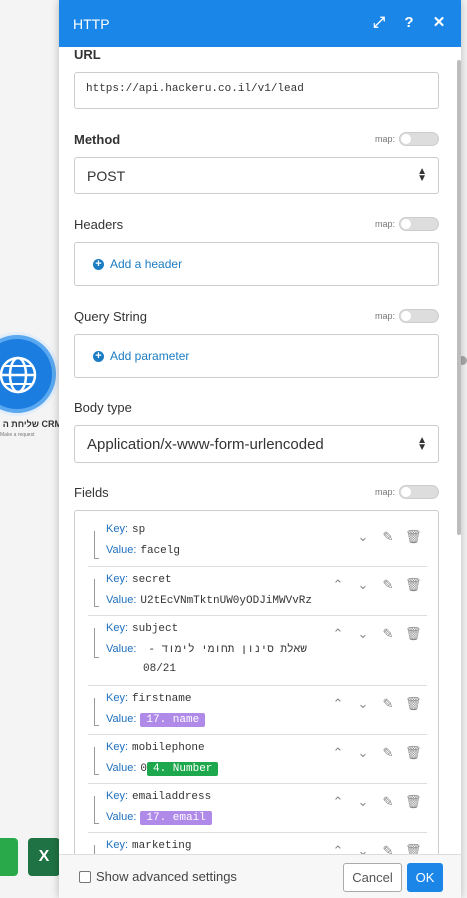 Image resolution: width=467 pixels, height=898 pixels. What do you see at coordinates (18, 375) in the screenshot?
I see `globe-icon` at bounding box center [18, 375].